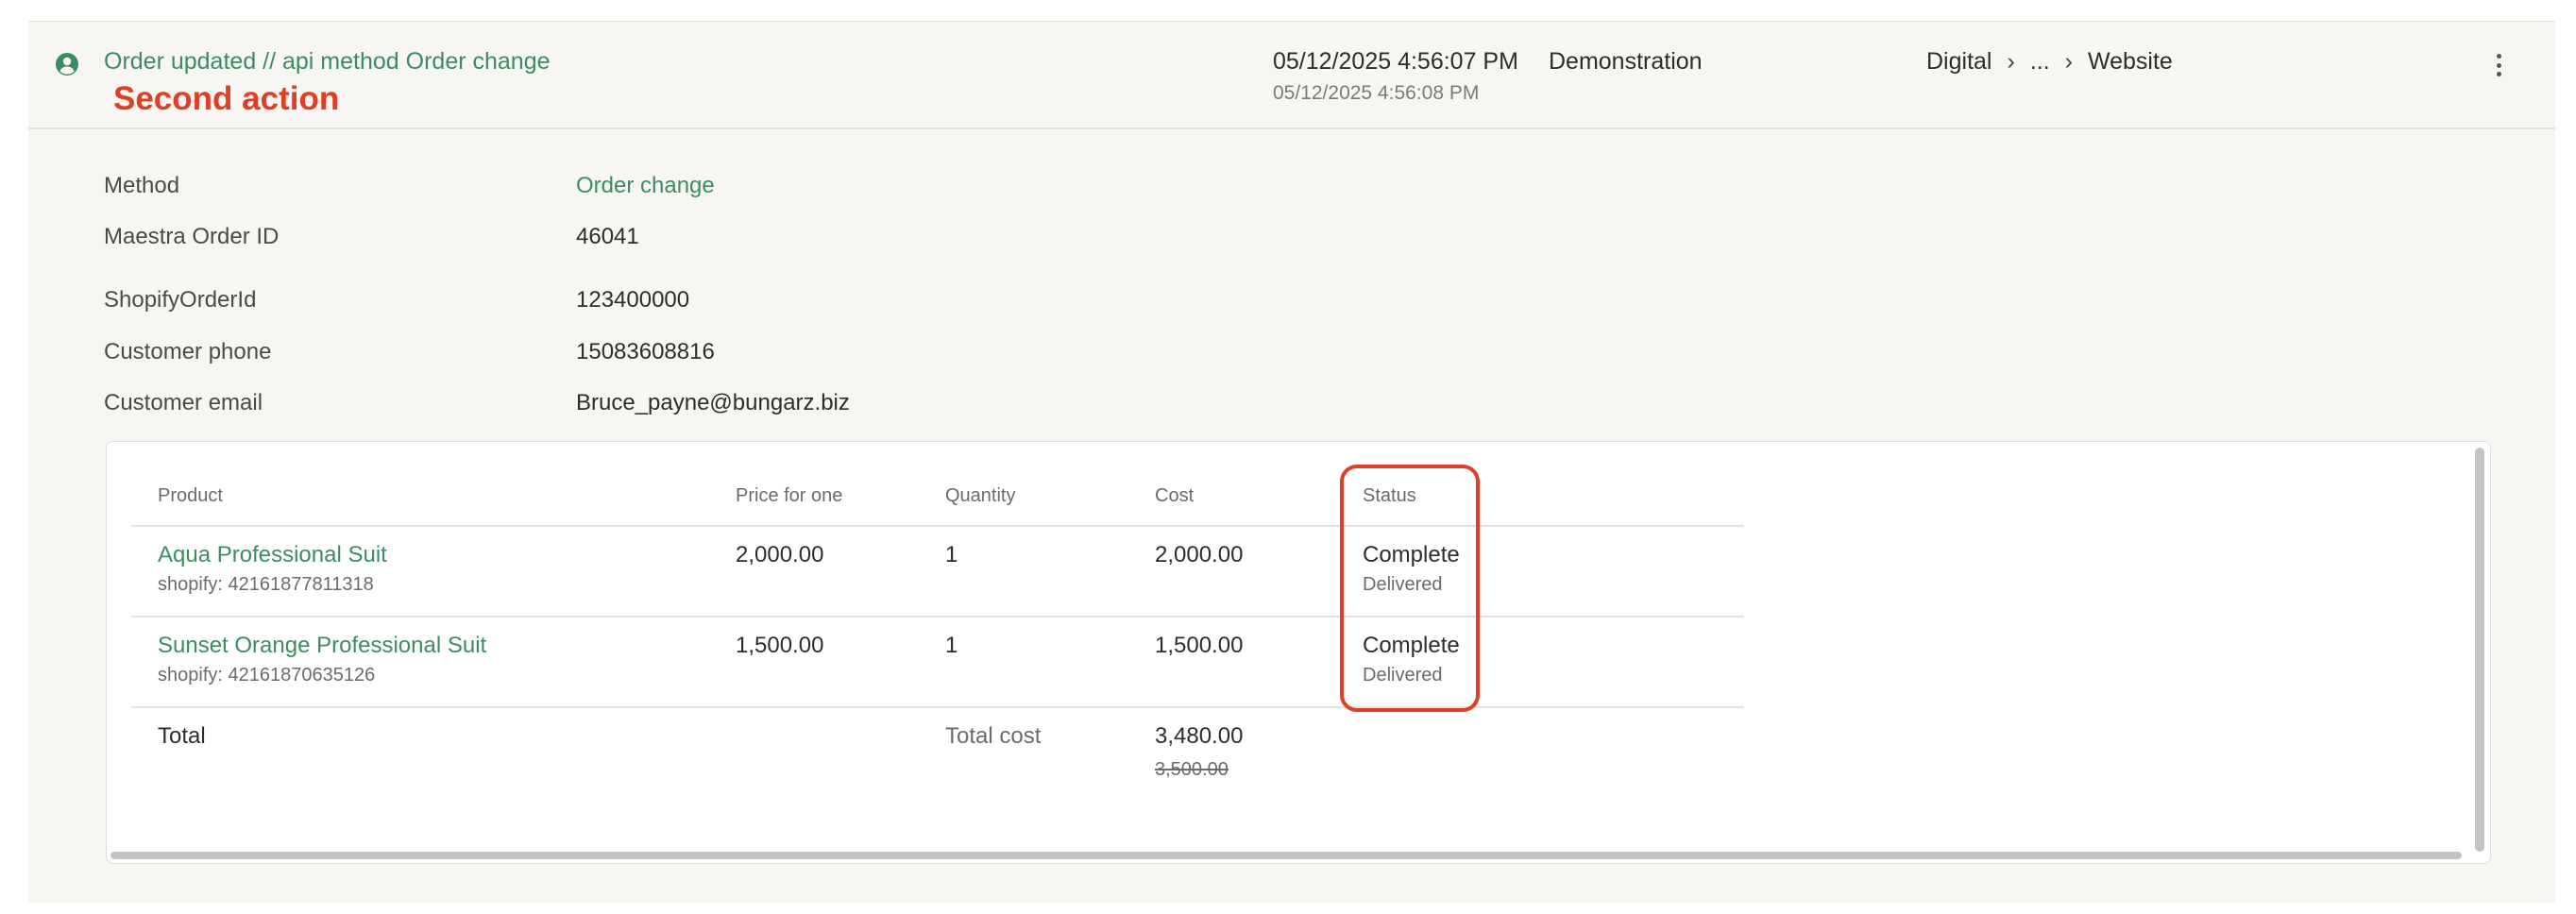  Describe the element at coordinates (327, 62) in the screenshot. I see `event-title: Order updated // api method Order change` at that location.